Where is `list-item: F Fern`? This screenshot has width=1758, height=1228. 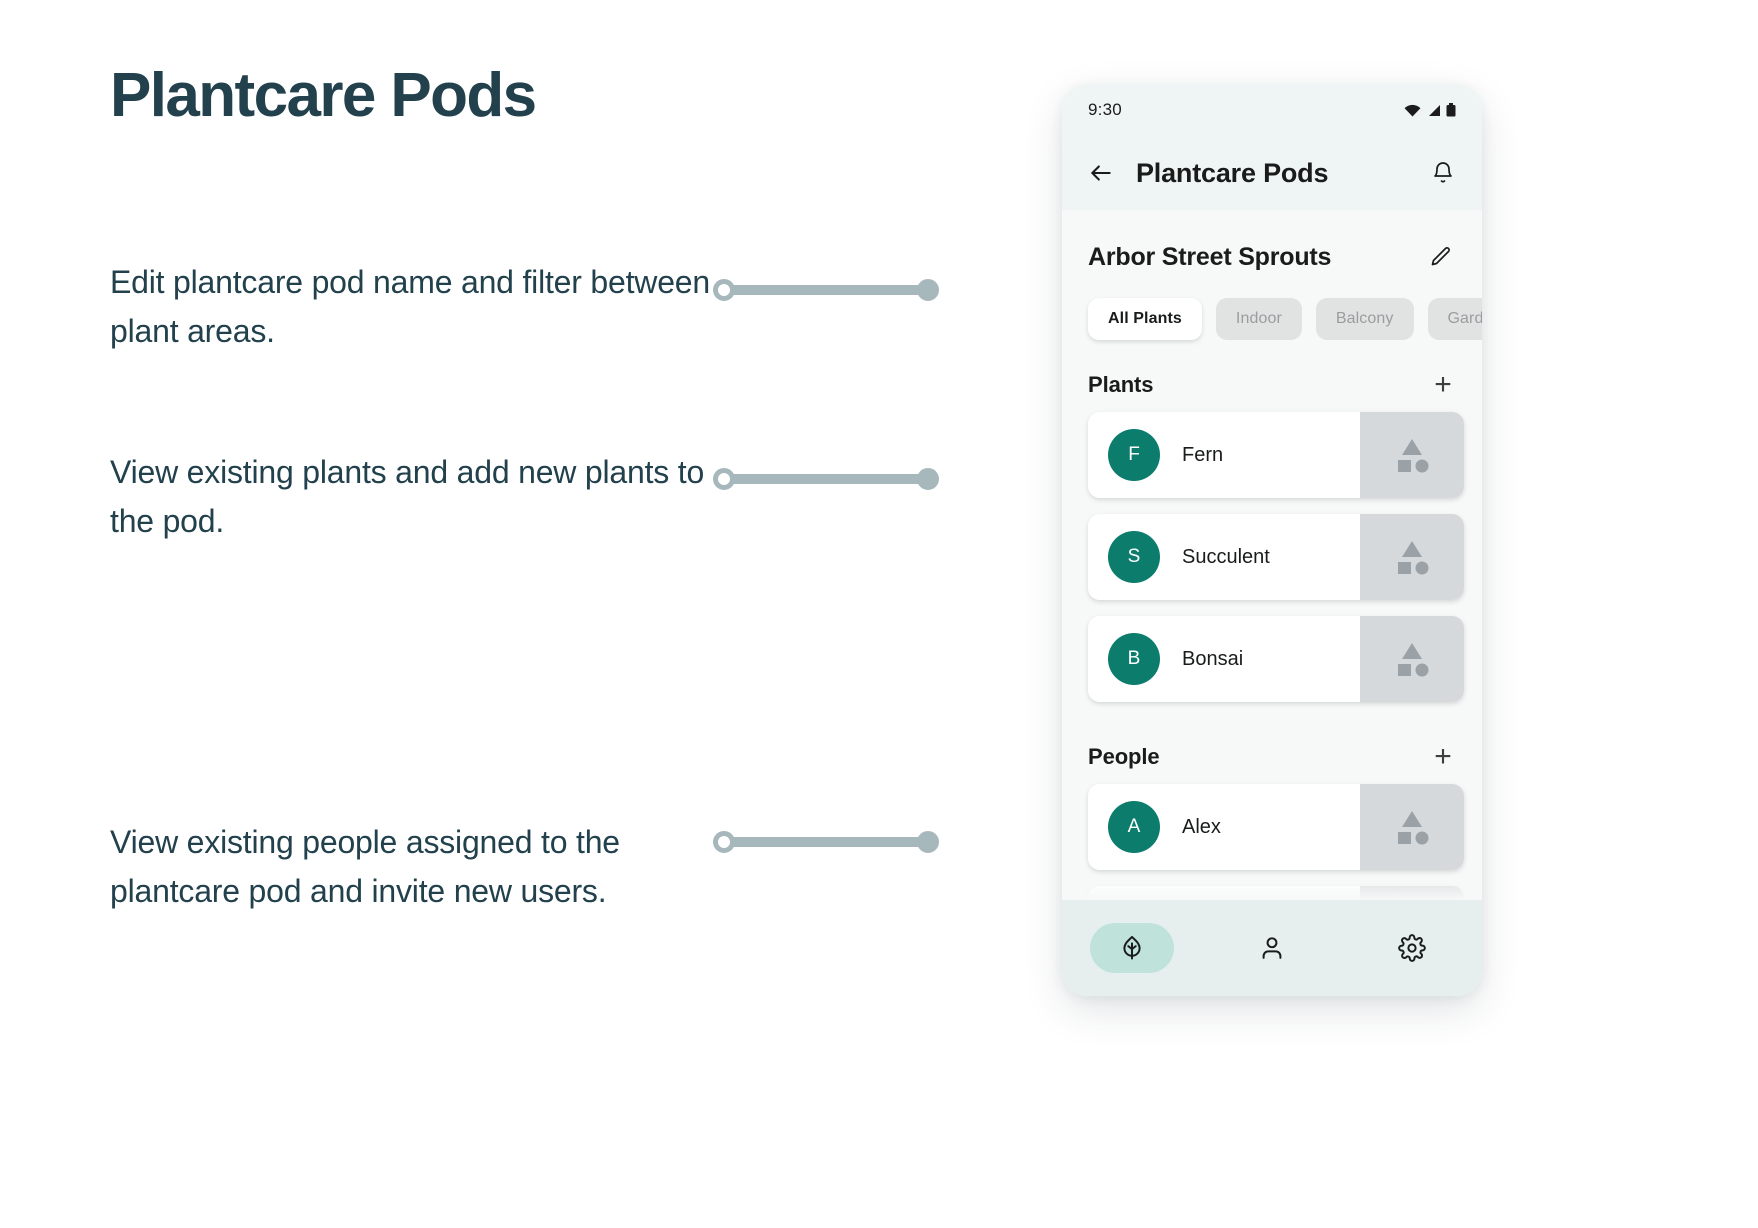 list-item: F Fern is located at coordinates (1276, 455).